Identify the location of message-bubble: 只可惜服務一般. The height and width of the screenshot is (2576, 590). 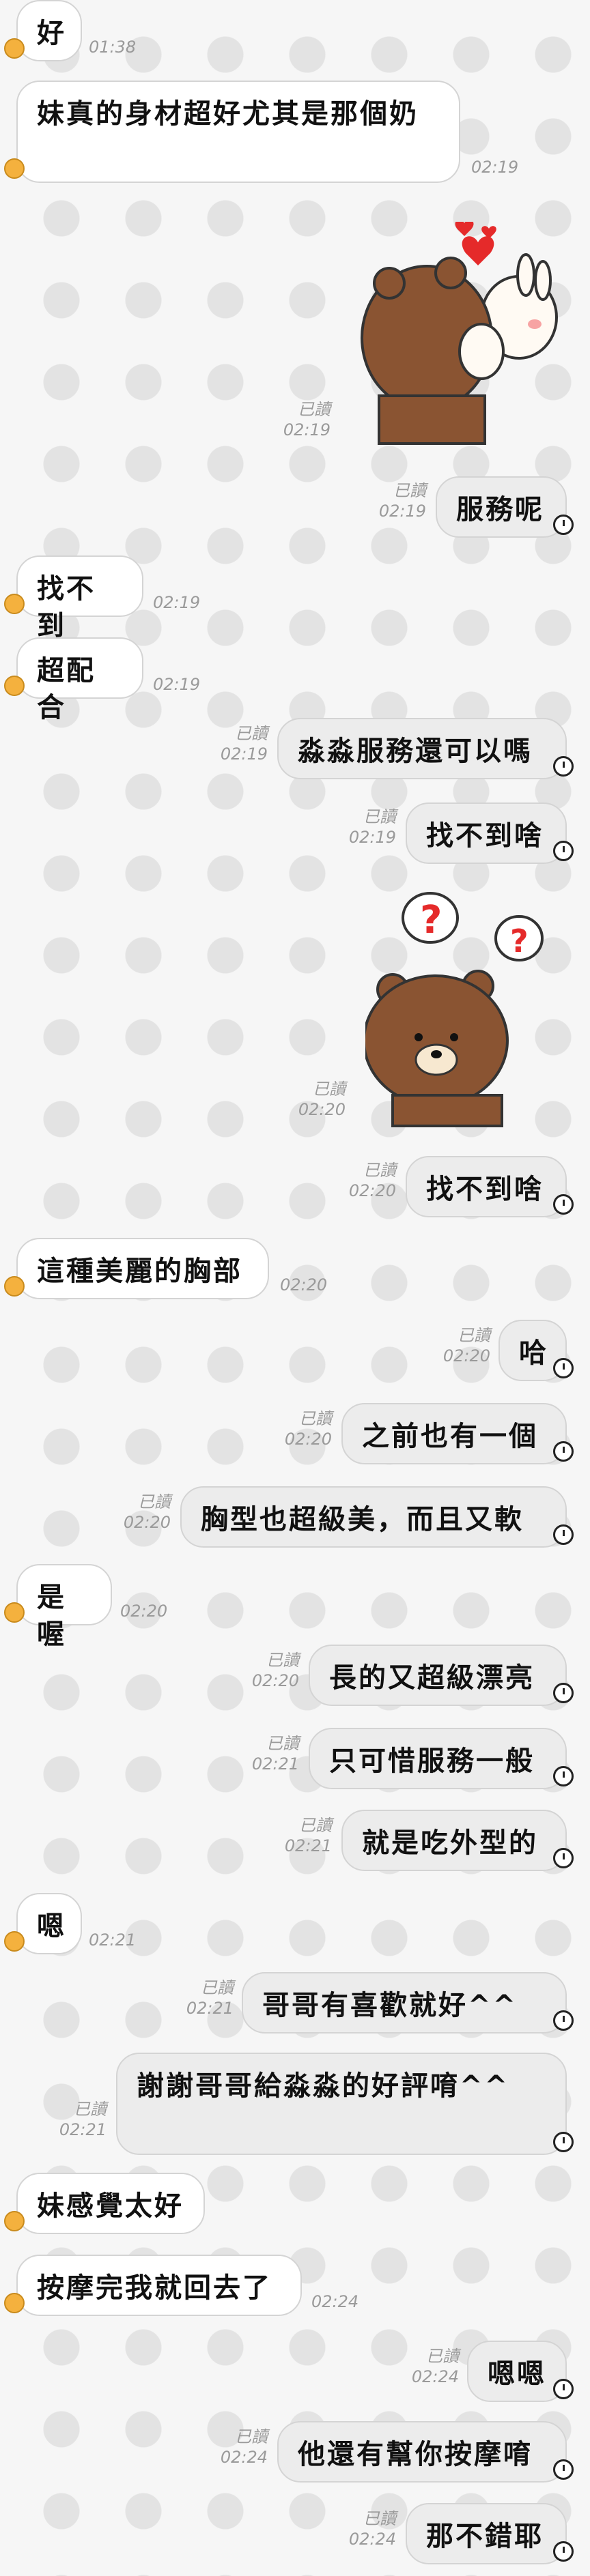
(438, 1758).